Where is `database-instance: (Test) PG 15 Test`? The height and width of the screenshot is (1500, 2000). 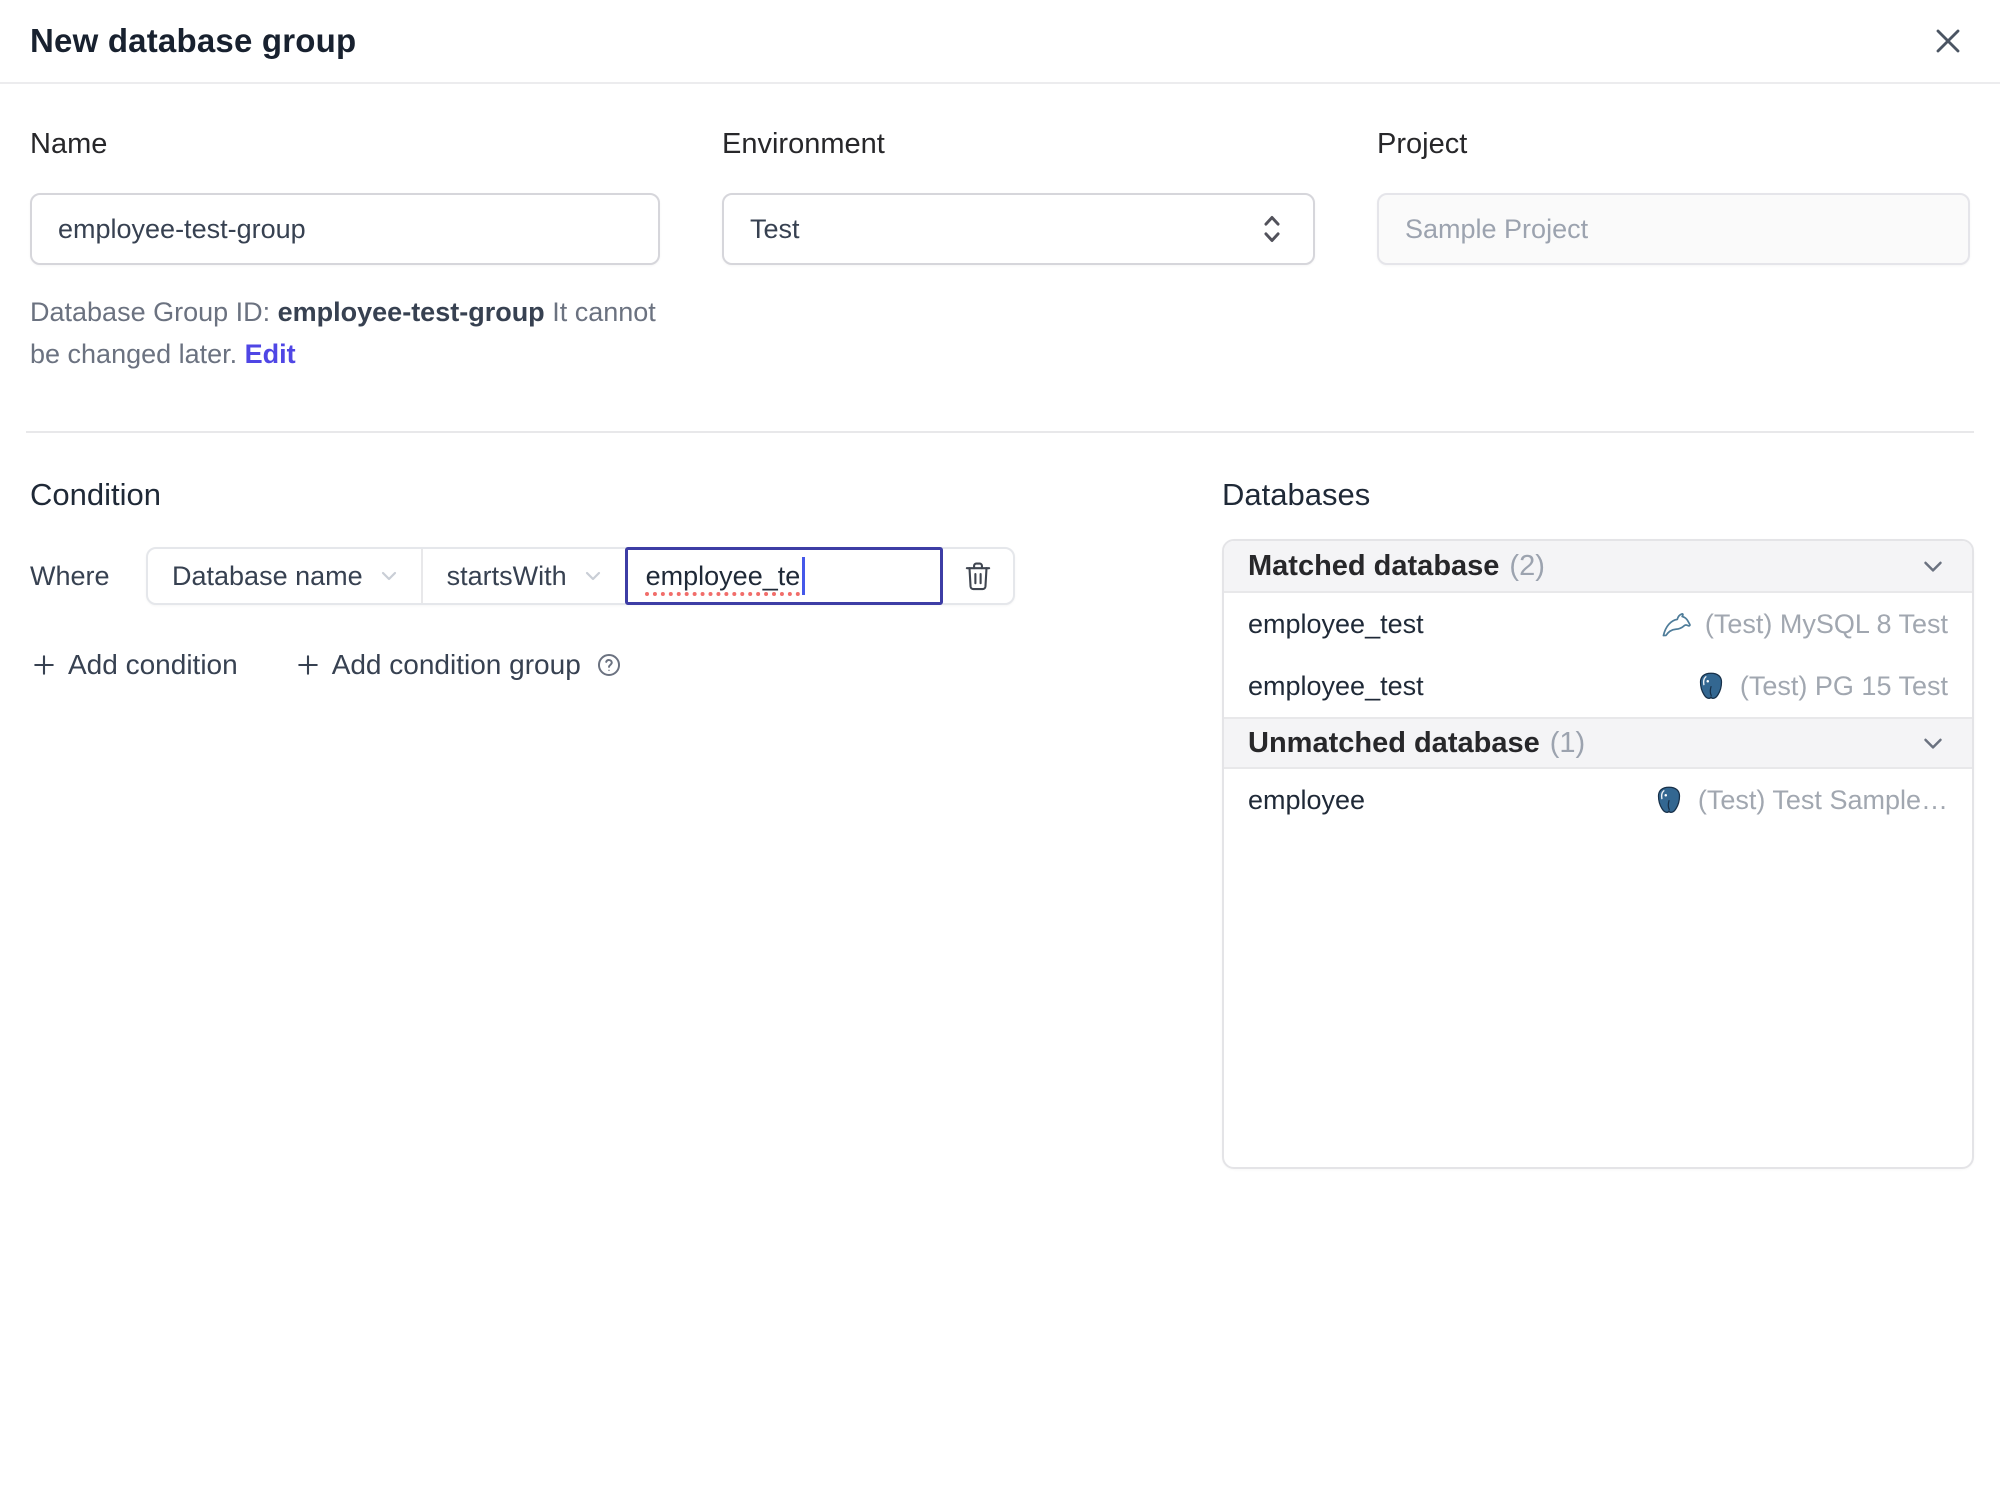
database-instance: (Test) PG 15 Test is located at coordinates (1822, 686).